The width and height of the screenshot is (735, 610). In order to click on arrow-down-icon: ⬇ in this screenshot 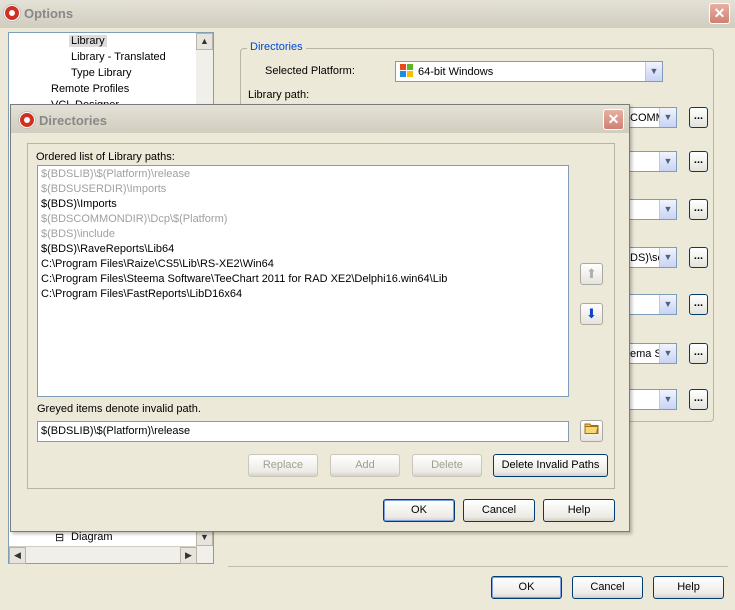, I will do `click(591, 313)`.